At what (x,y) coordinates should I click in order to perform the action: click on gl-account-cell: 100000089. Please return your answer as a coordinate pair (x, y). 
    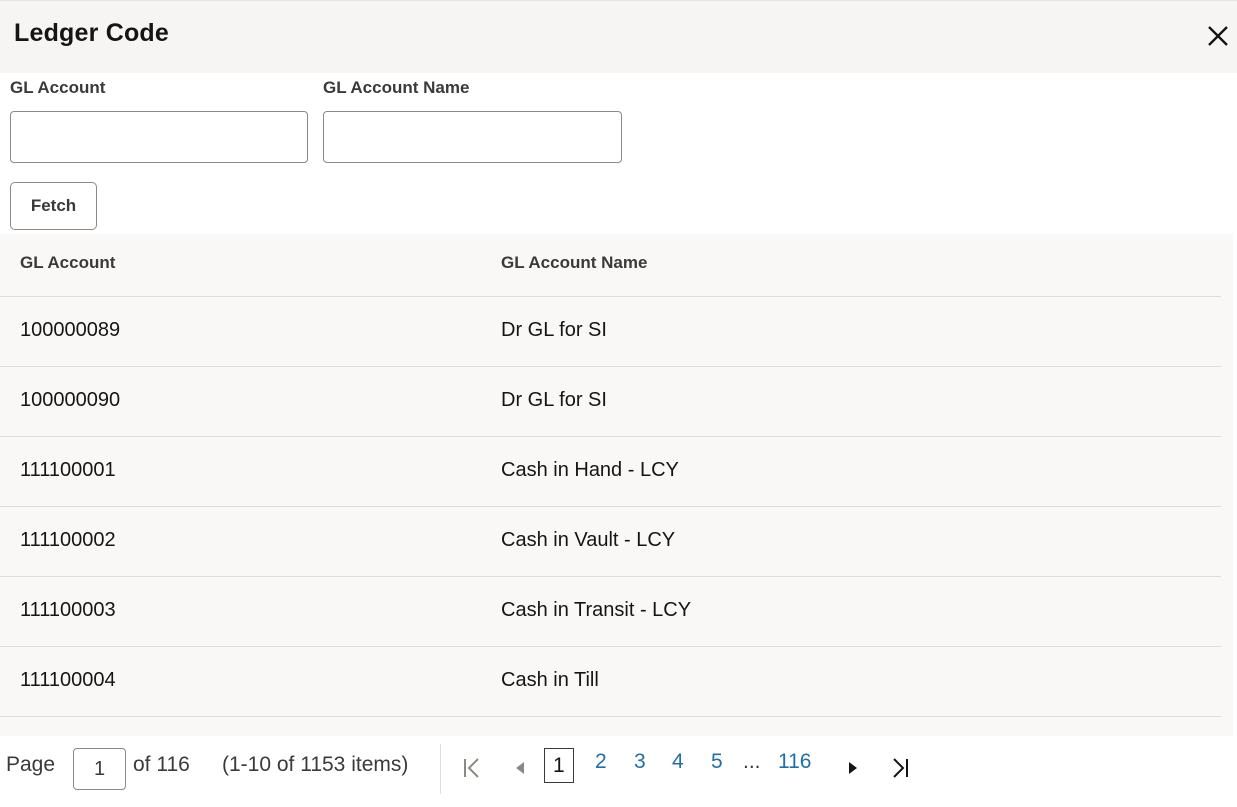
    Looking at the image, I should click on (70, 330).